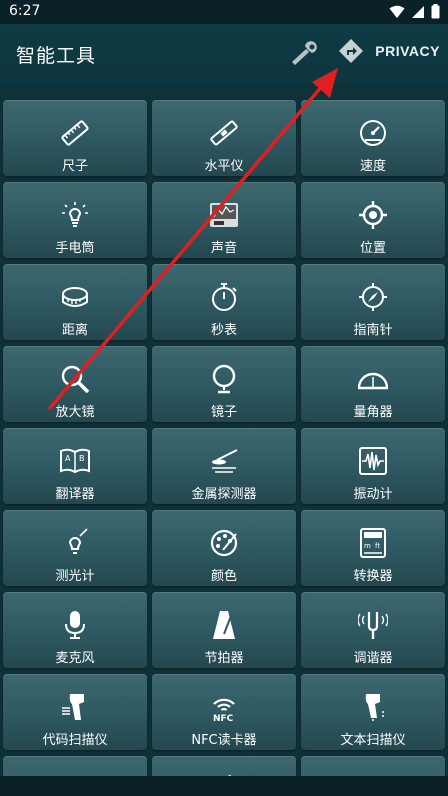 This screenshot has width=448, height=796. What do you see at coordinates (304, 53) in the screenshot?
I see `wrench-icon` at bounding box center [304, 53].